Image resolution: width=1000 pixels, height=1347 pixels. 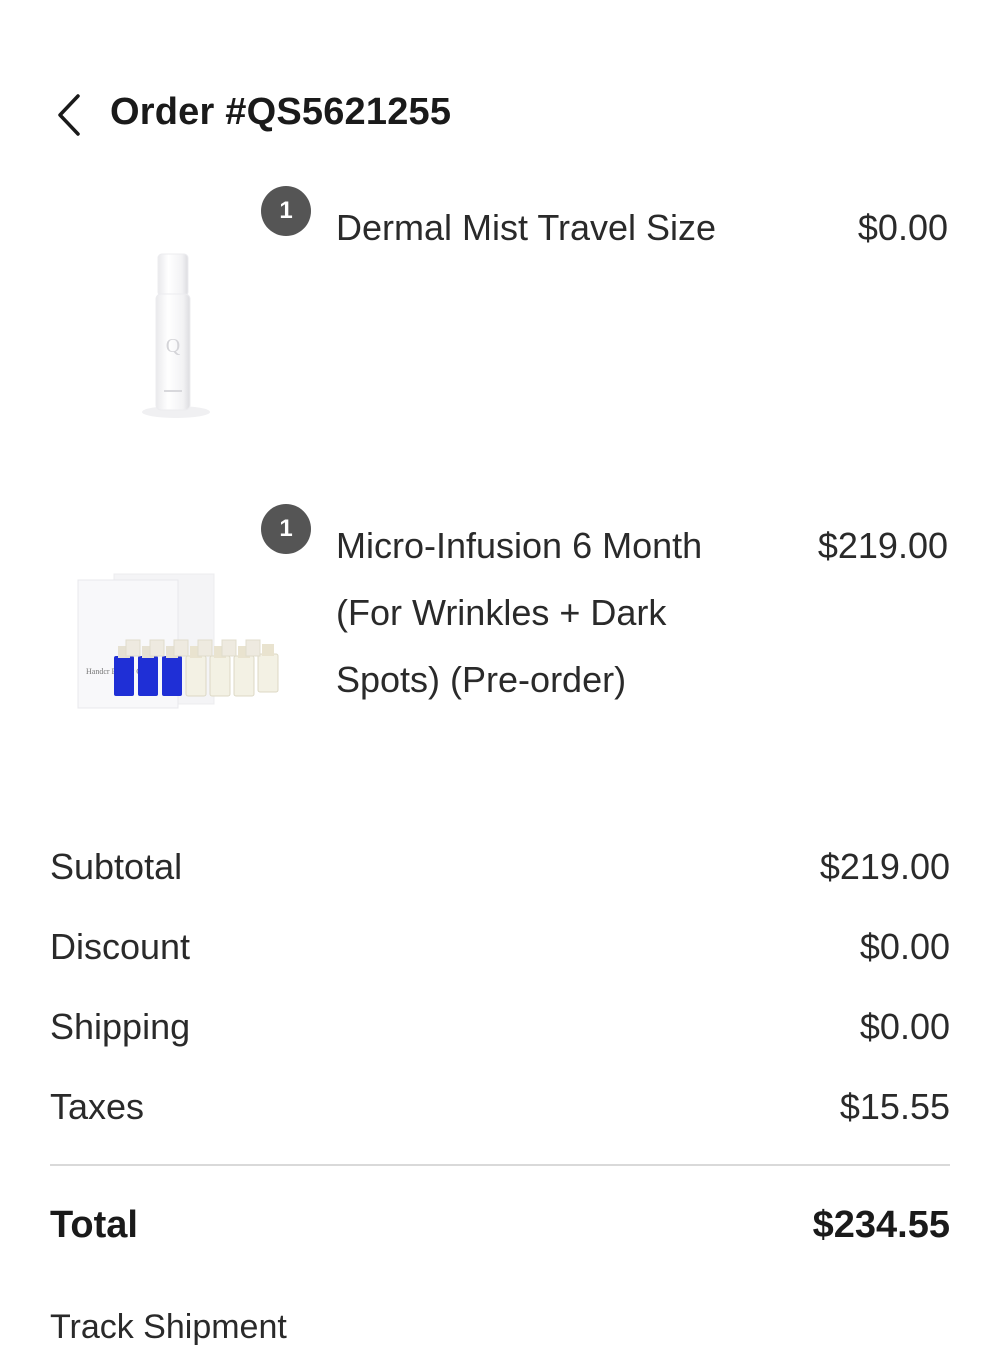 I want to click on chevron-left-icon, so click(x=69, y=115).